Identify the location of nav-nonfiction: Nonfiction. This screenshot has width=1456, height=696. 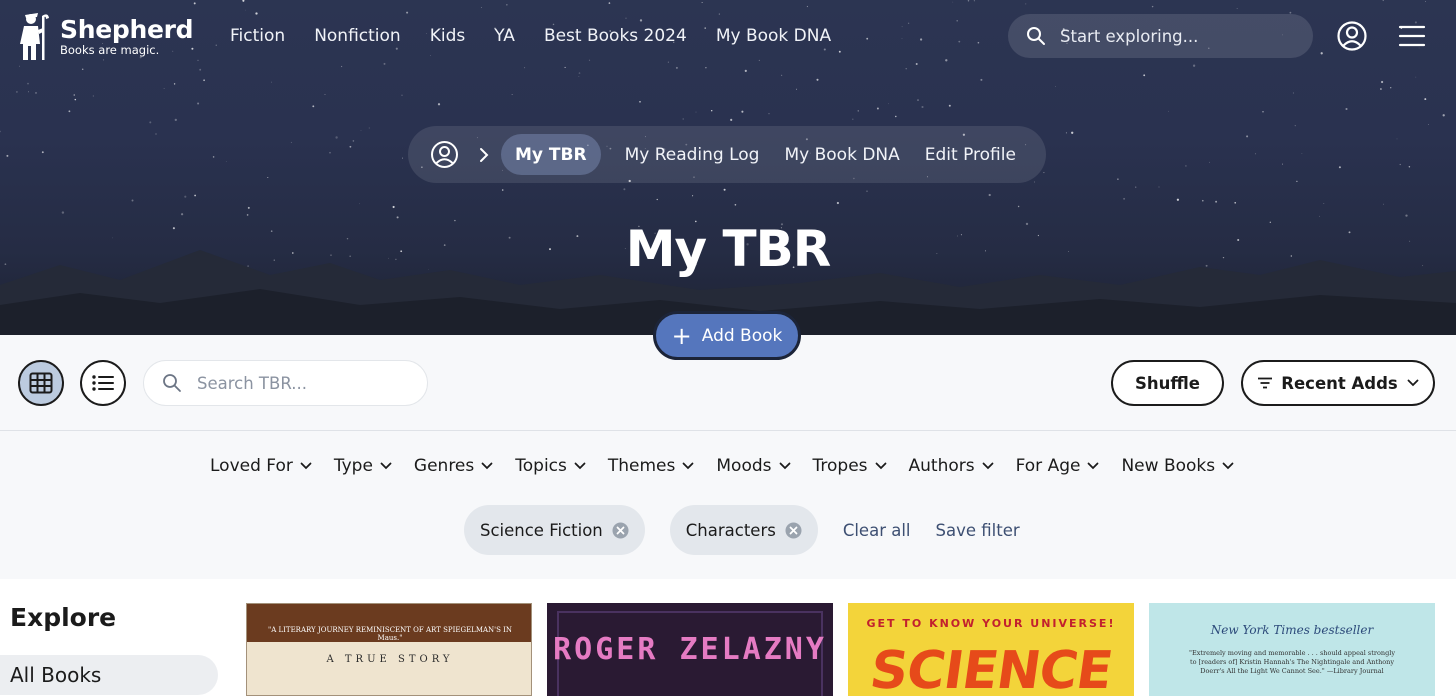
(357, 36).